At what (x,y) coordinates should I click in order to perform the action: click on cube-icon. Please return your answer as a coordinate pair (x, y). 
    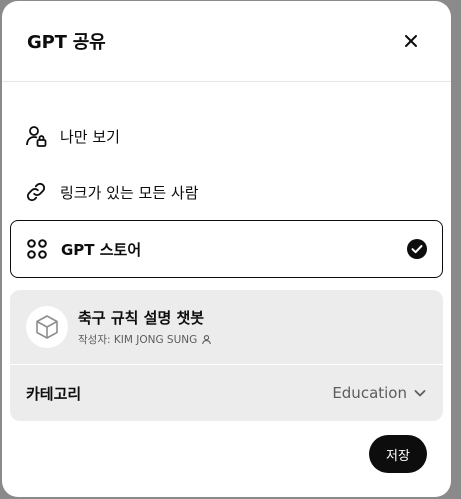
    Looking at the image, I should click on (47, 327).